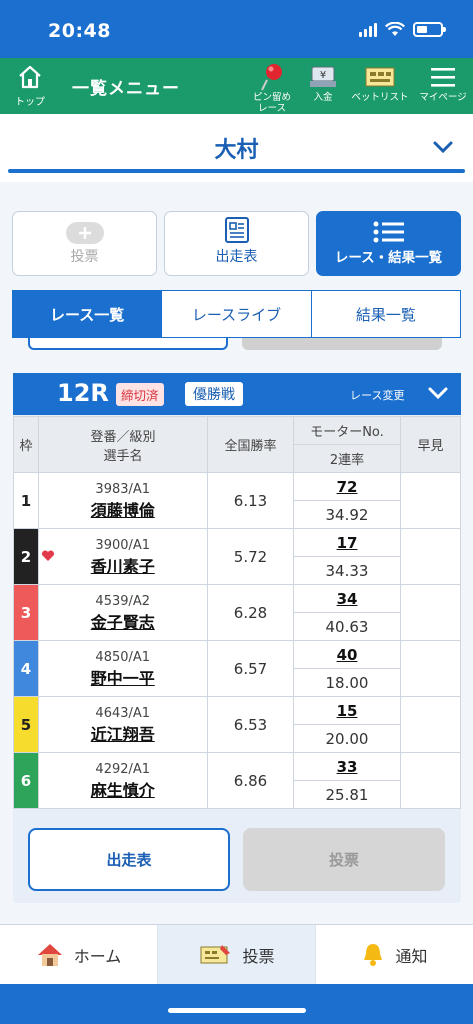  What do you see at coordinates (323, 97) in the screenshot?
I see `deposit-label: 入金` at bounding box center [323, 97].